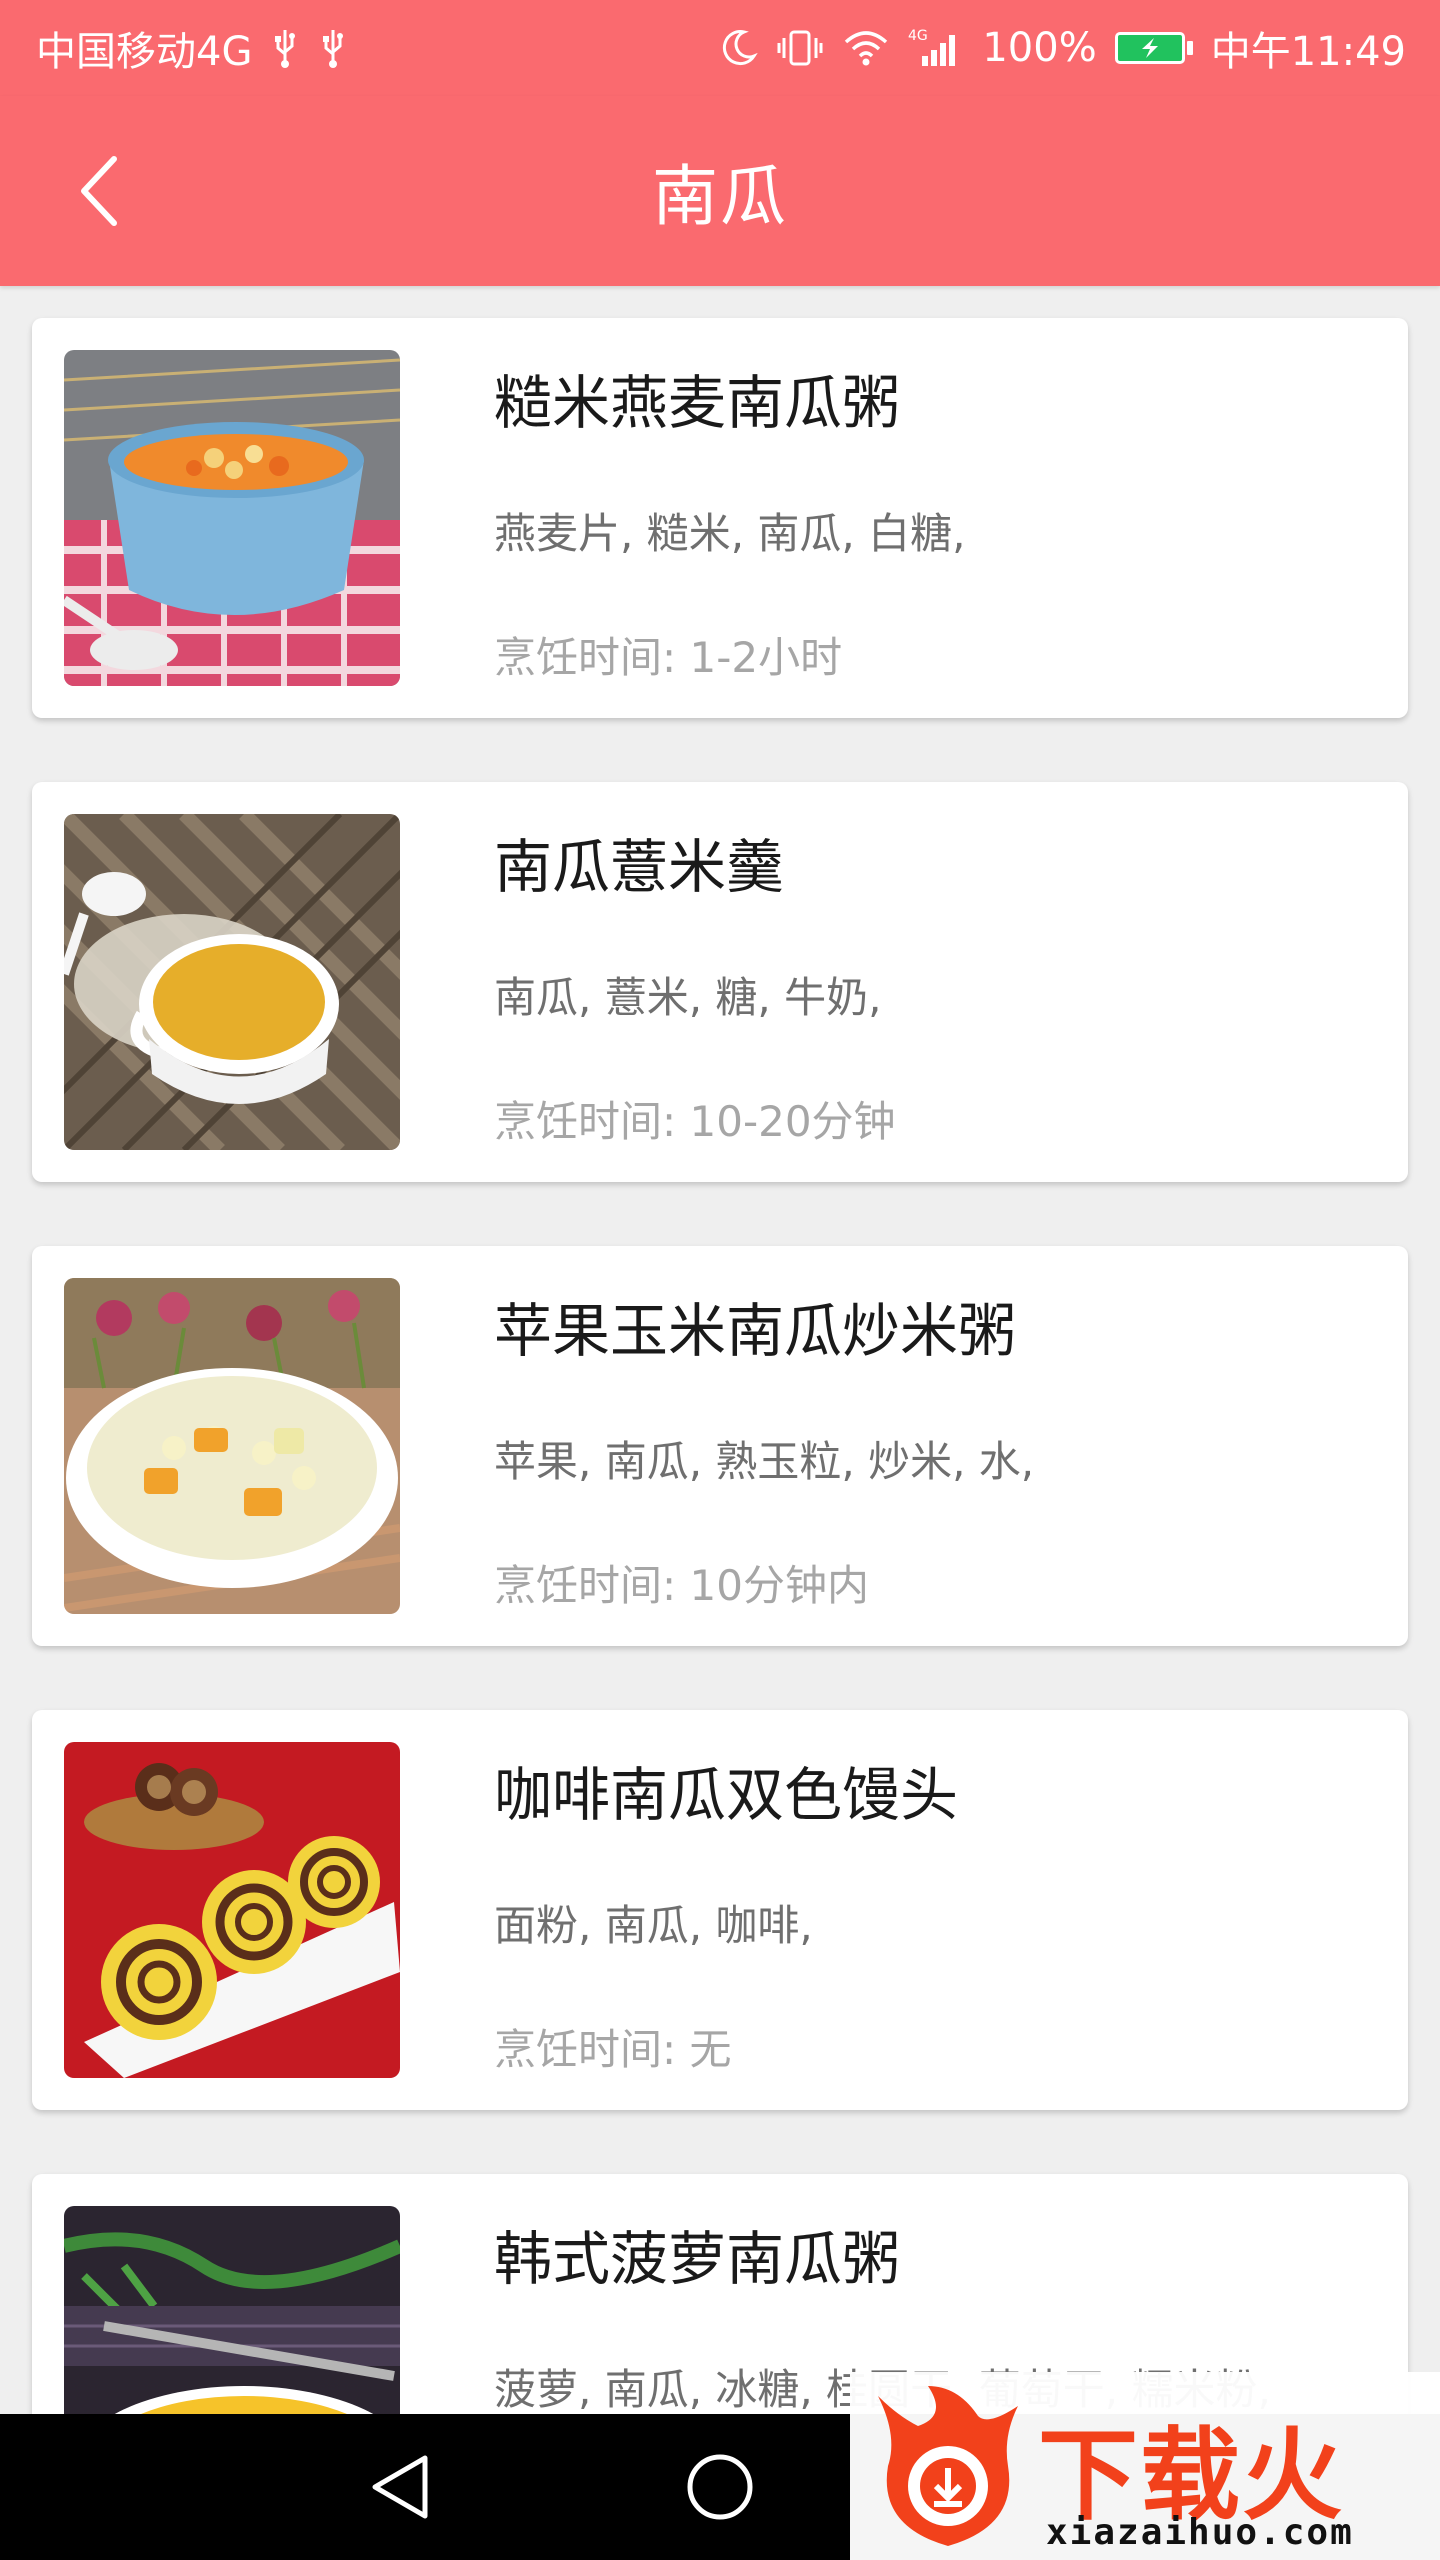  Describe the element at coordinates (639, 867) in the screenshot. I see `recipe-title: 南瓜薏米羹` at that location.